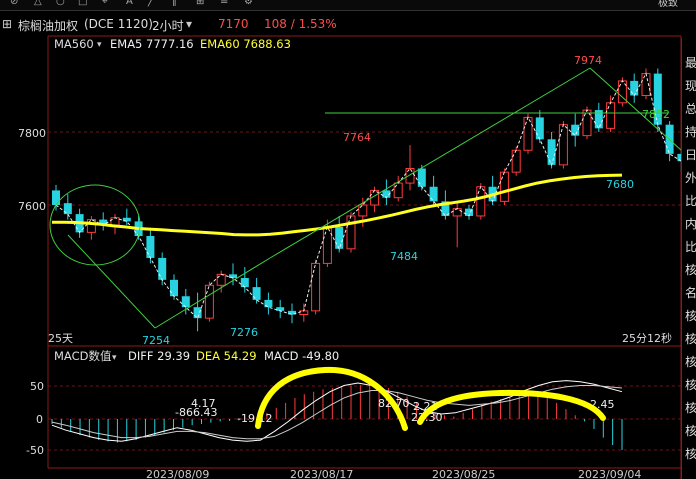 This screenshot has width=696, height=479. What do you see at coordinates (690, 109) in the screenshot?
I see `info-panel-label: 总` at bounding box center [690, 109].